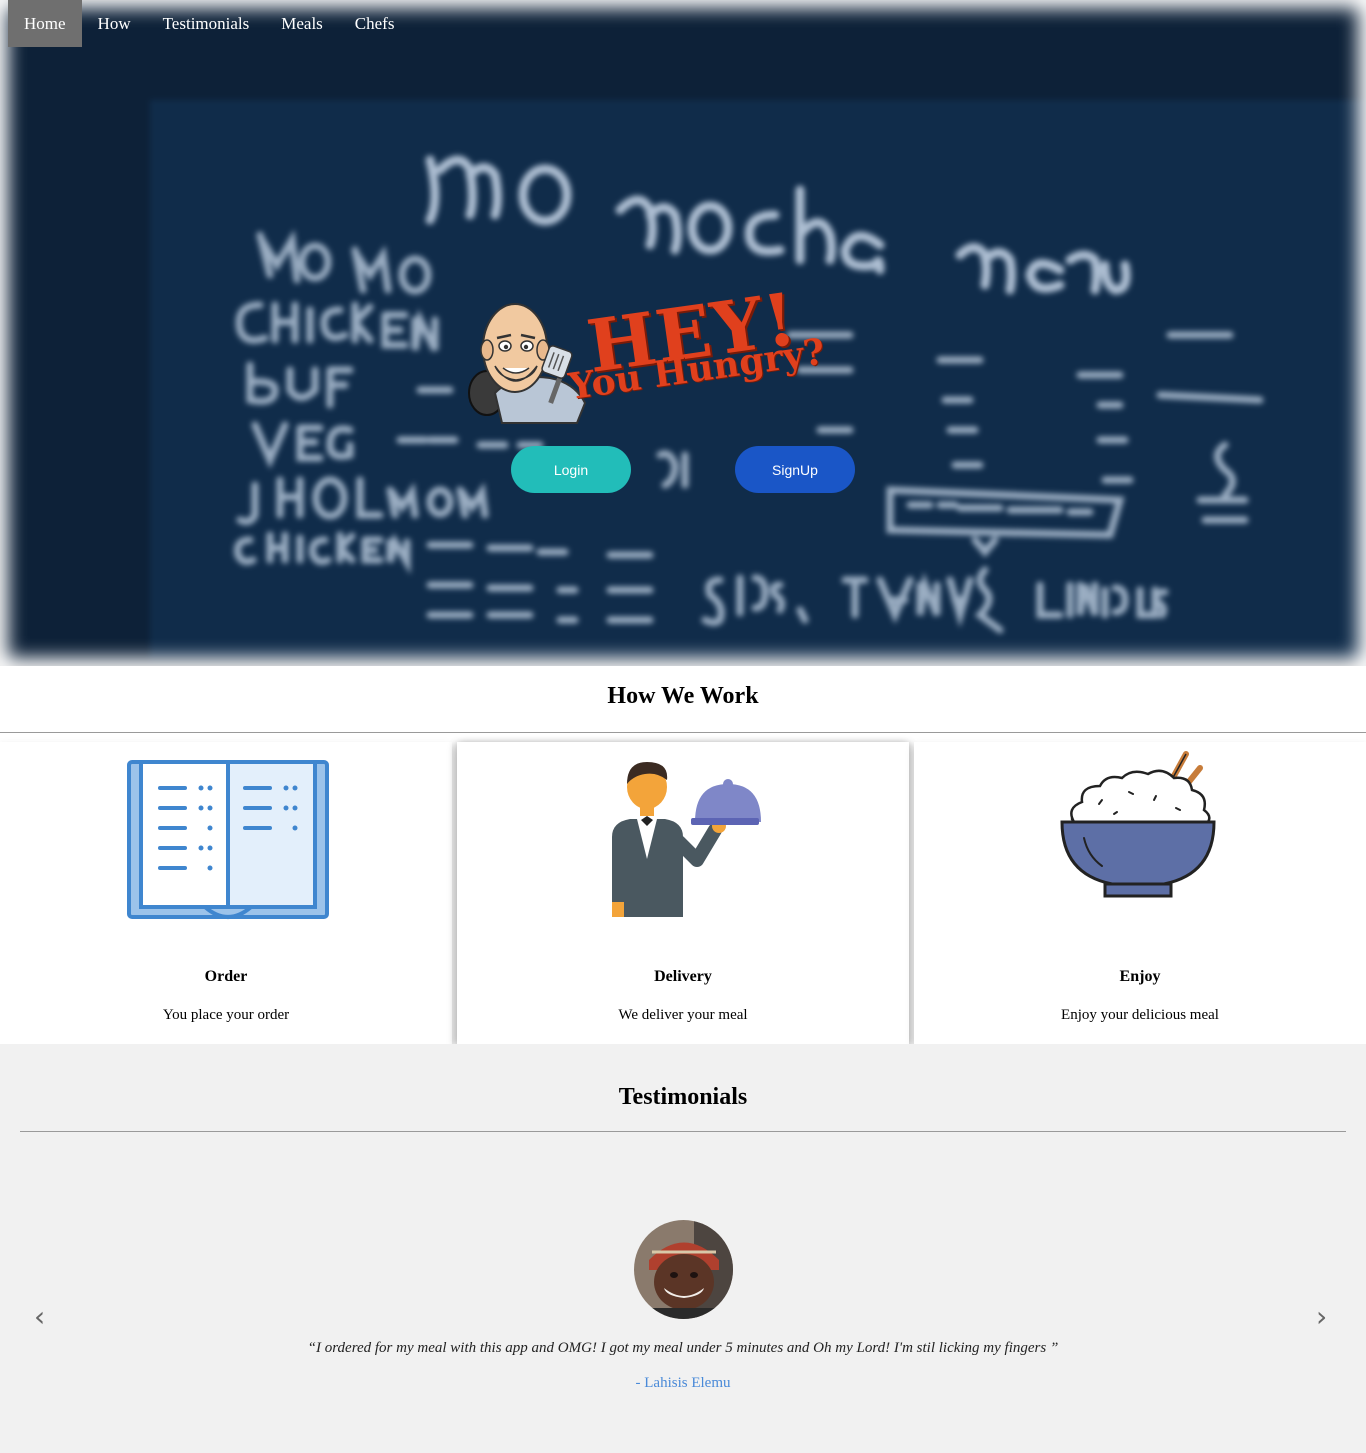 The image size is (1366, 1453). Describe the element at coordinates (1321, 1316) in the screenshot. I see `carousel-next-button: ›` at that location.